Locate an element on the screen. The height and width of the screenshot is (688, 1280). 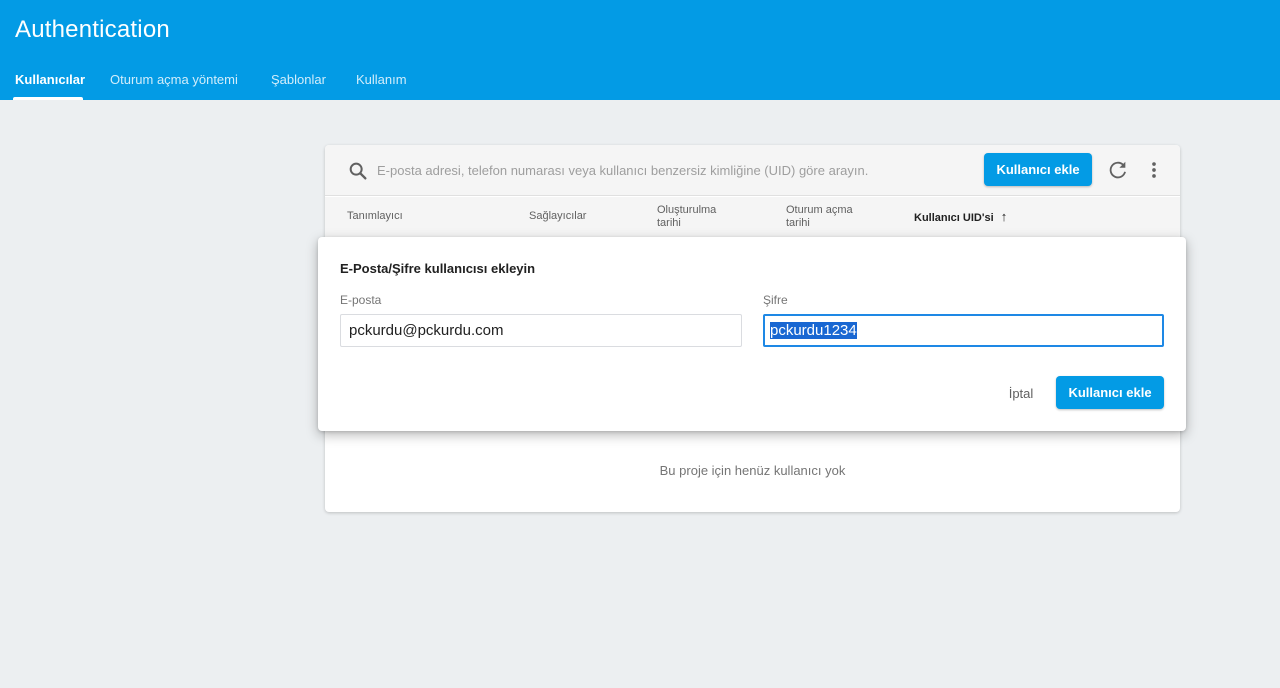
tab-users: Kullanıcılar is located at coordinates (50, 79).